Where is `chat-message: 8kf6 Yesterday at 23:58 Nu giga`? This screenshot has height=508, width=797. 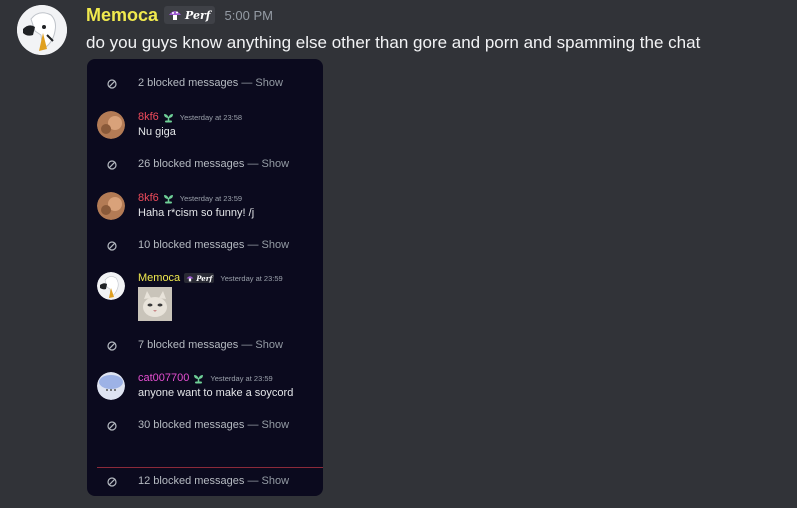 chat-message: 8kf6 Yesterday at 23:58 Nu giga is located at coordinates (205, 125).